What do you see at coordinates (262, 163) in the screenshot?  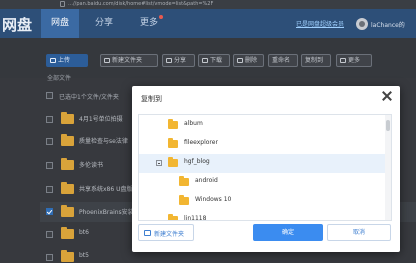 I see `tree-item-hgf-blog: hgf_blog` at bounding box center [262, 163].